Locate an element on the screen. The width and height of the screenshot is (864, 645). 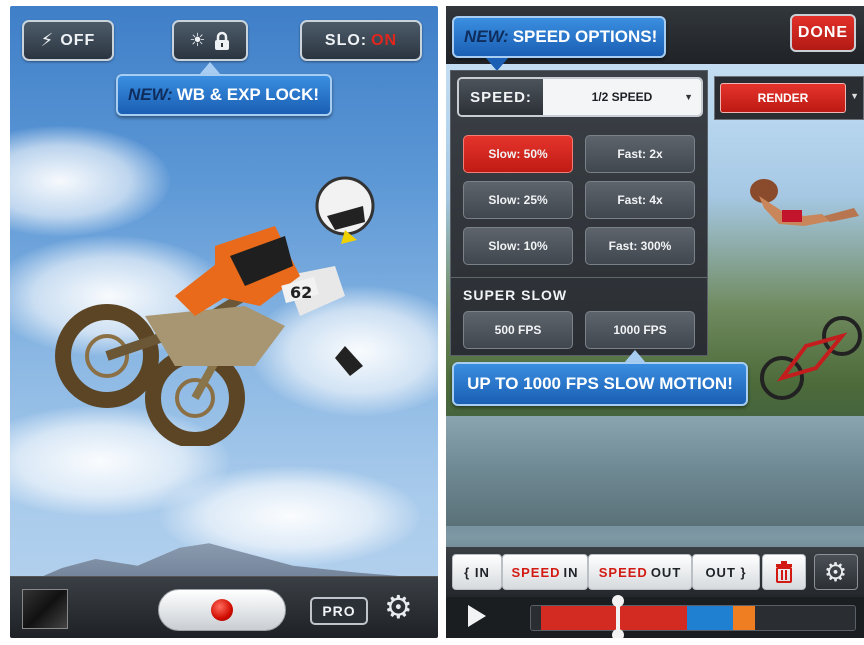
speed-in-suffix: IN is located at coordinates (571, 572).